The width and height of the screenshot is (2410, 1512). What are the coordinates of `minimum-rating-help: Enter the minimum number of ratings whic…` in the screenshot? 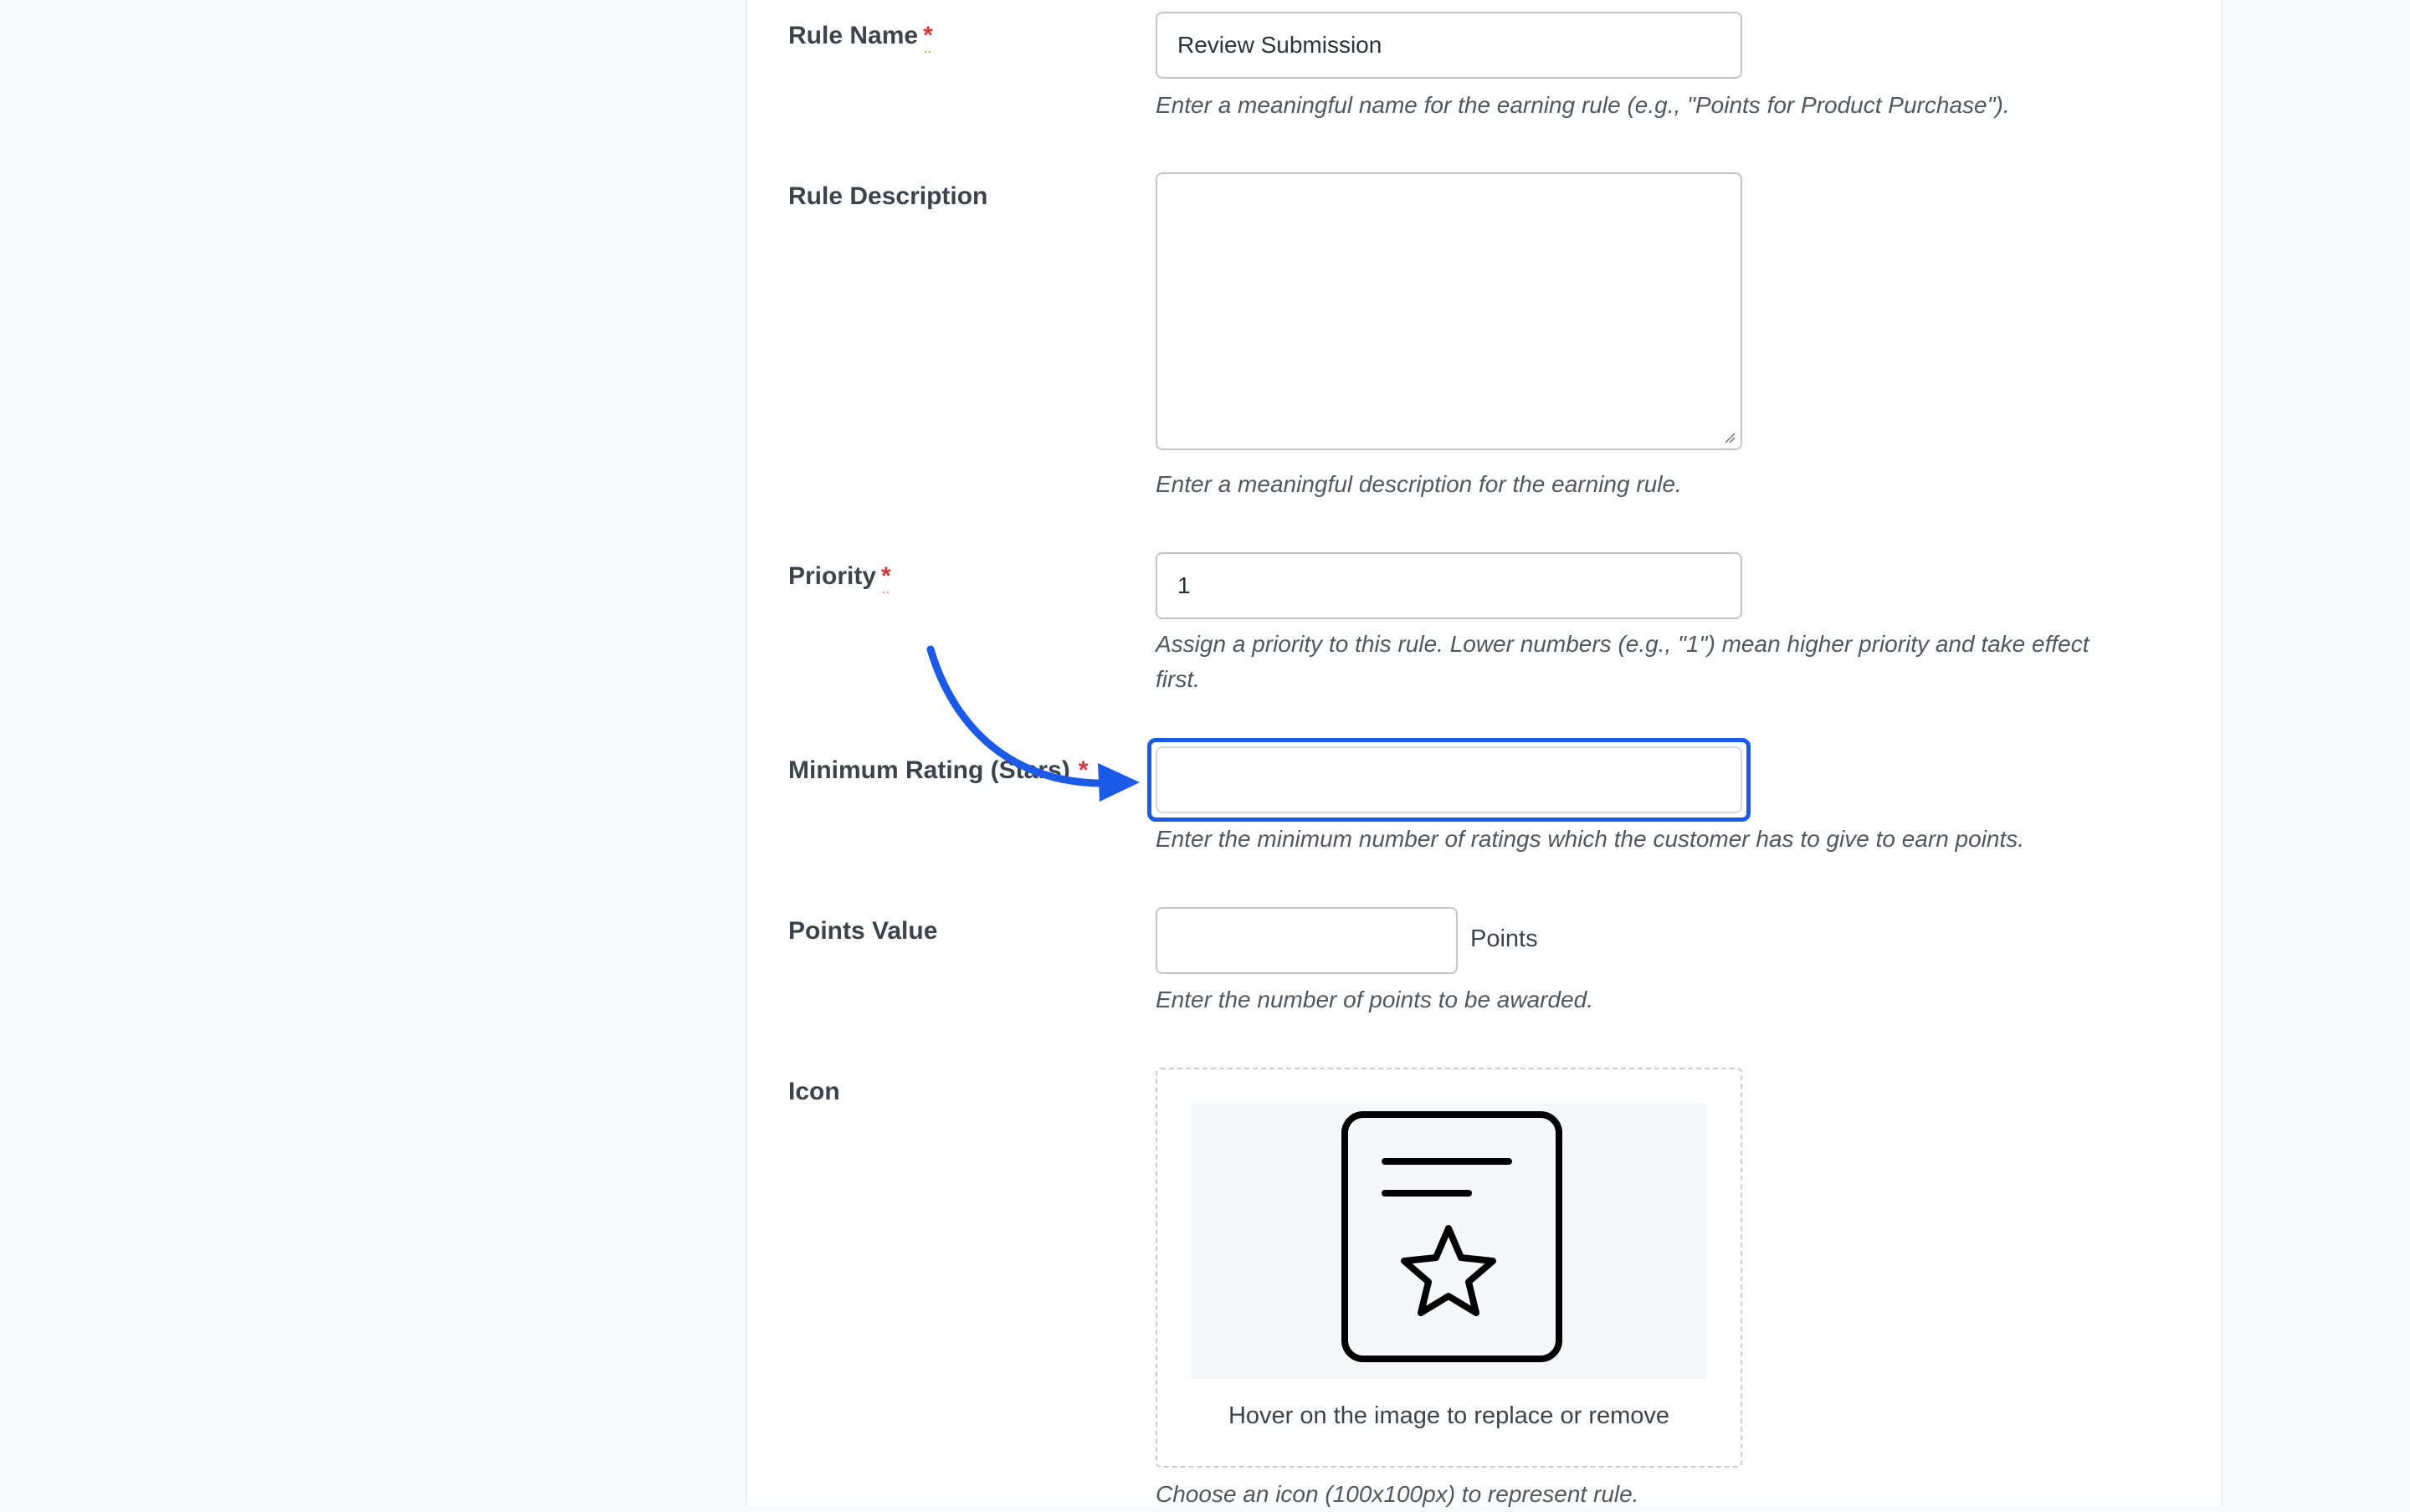 It's located at (1590, 839).